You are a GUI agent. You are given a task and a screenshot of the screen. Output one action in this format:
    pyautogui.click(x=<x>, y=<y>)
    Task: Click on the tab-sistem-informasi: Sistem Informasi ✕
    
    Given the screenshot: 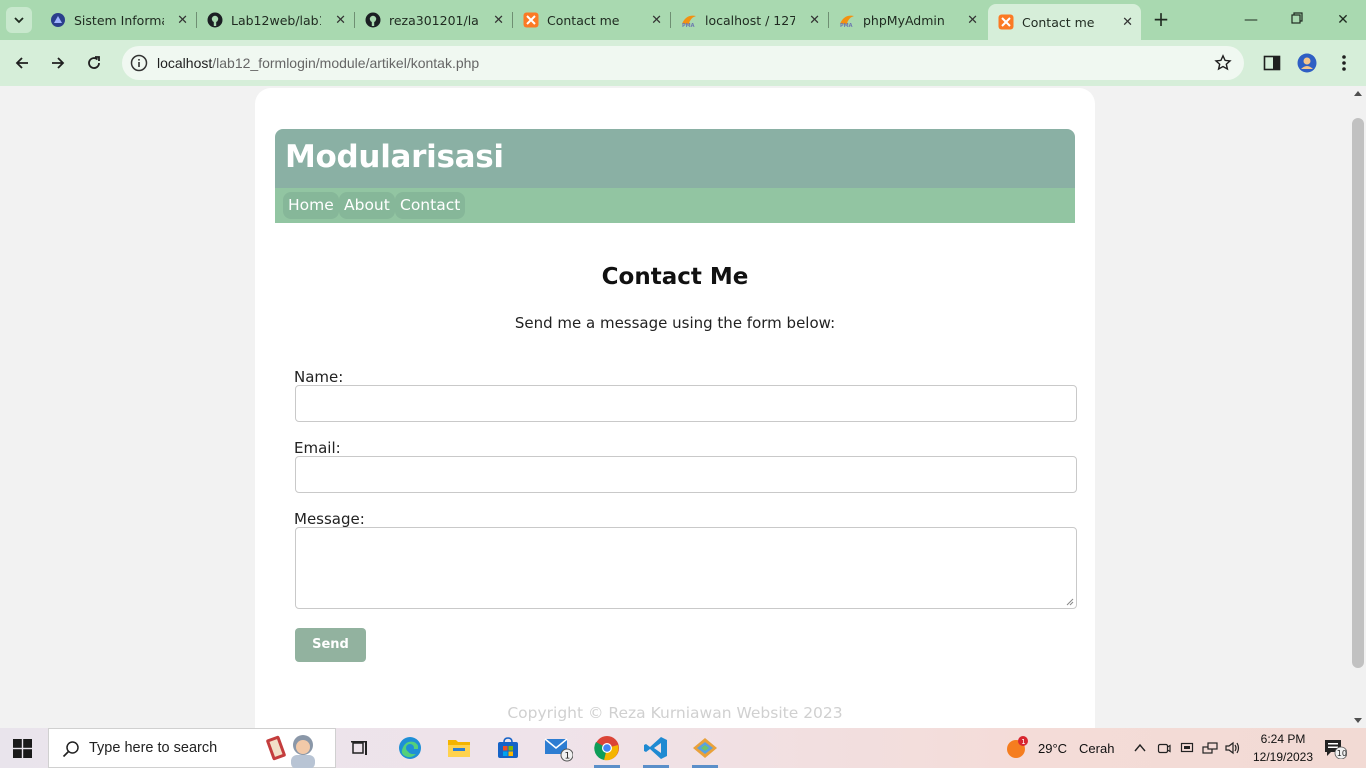 What is the action you would take?
    pyautogui.click(x=118, y=20)
    